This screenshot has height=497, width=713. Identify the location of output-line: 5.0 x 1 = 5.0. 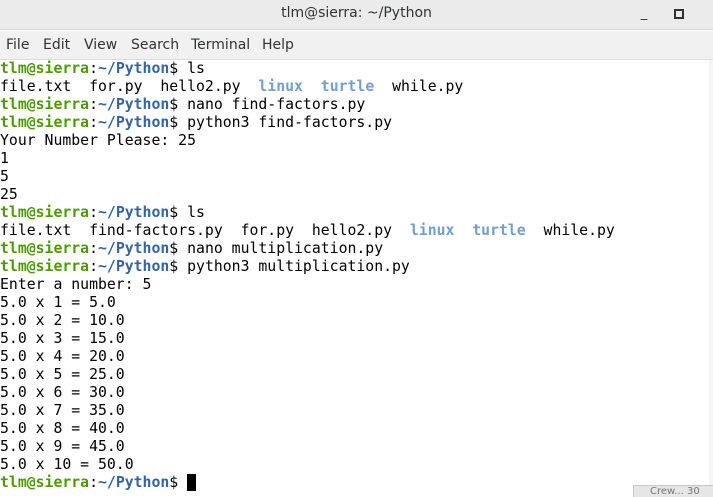
(58, 302).